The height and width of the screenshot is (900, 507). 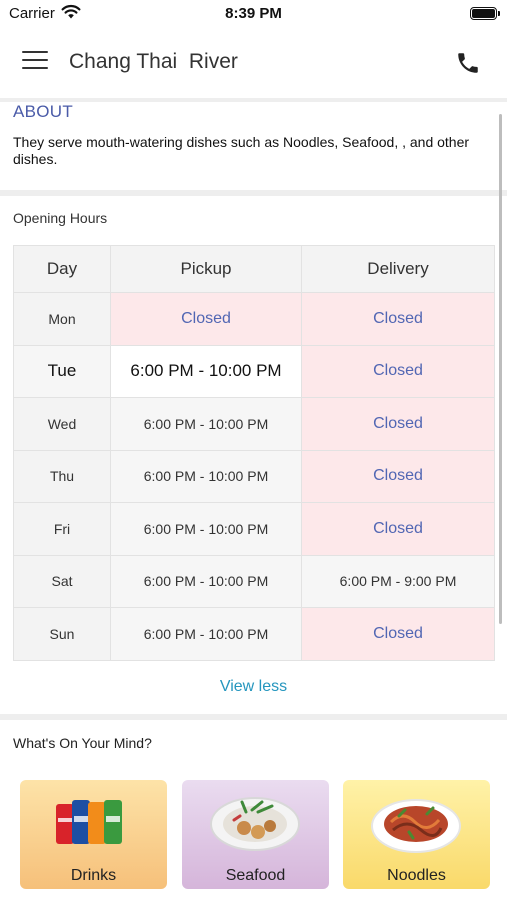 I want to click on table-row: Sat 6:00 PM - 10:00 PM 6:00 PM - 9:00 PM, so click(x=254, y=581).